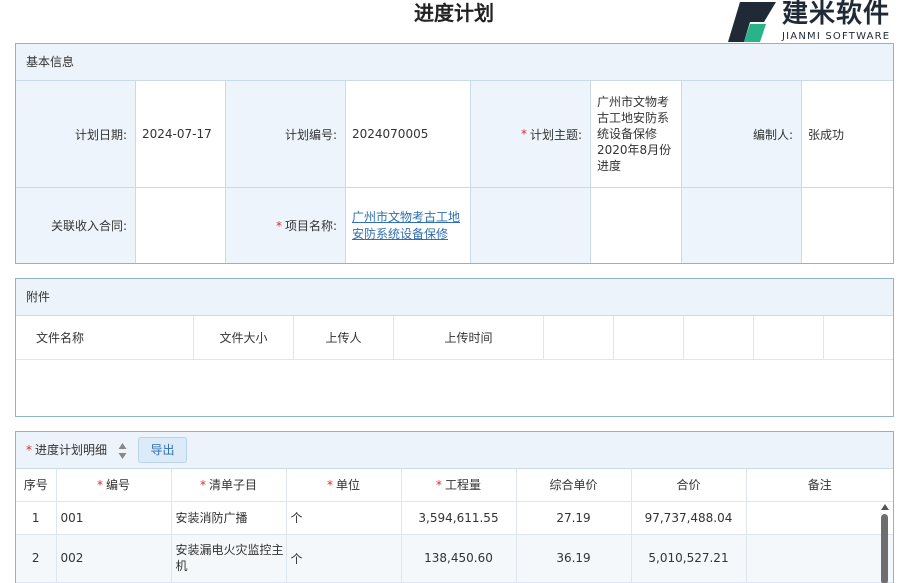 The image size is (900, 583). I want to click on cell-item: 安装消防广播, so click(229, 518).